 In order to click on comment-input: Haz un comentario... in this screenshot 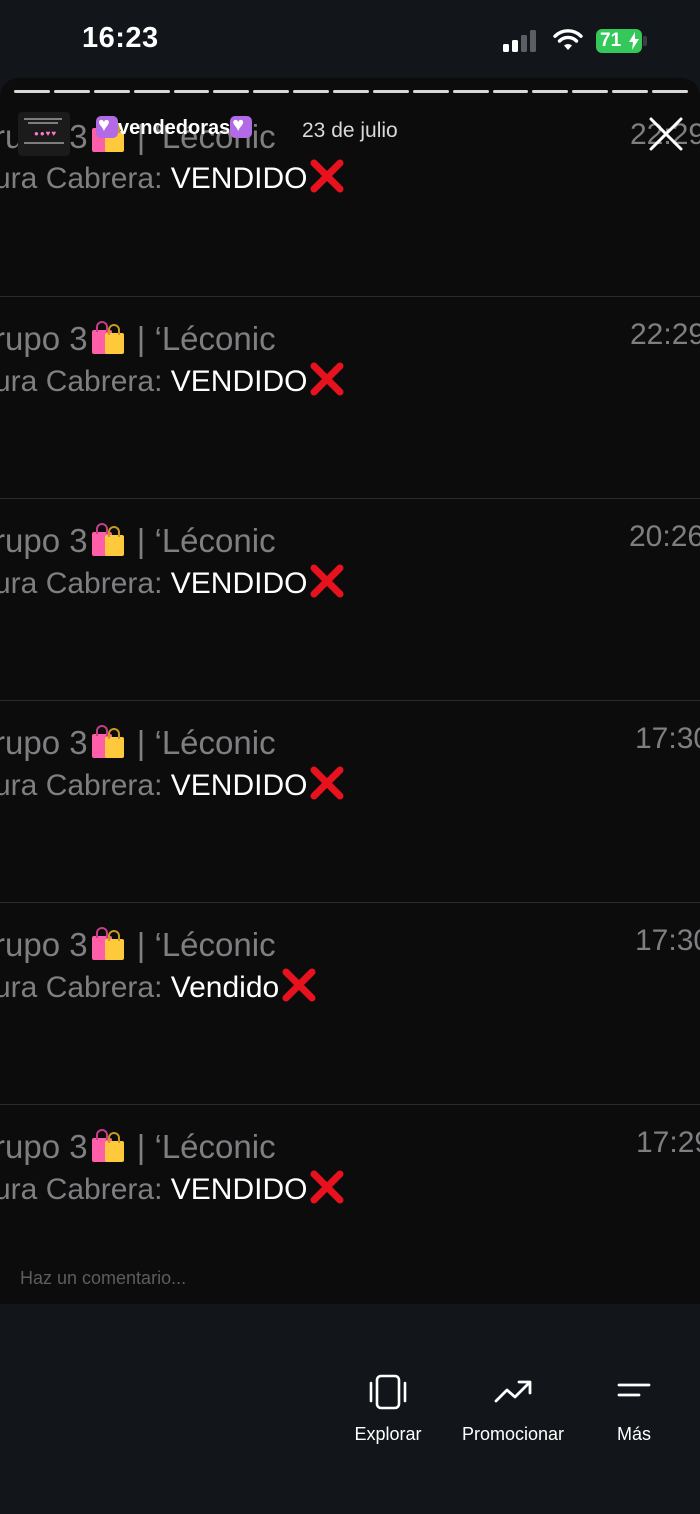, I will do `click(103, 1278)`.